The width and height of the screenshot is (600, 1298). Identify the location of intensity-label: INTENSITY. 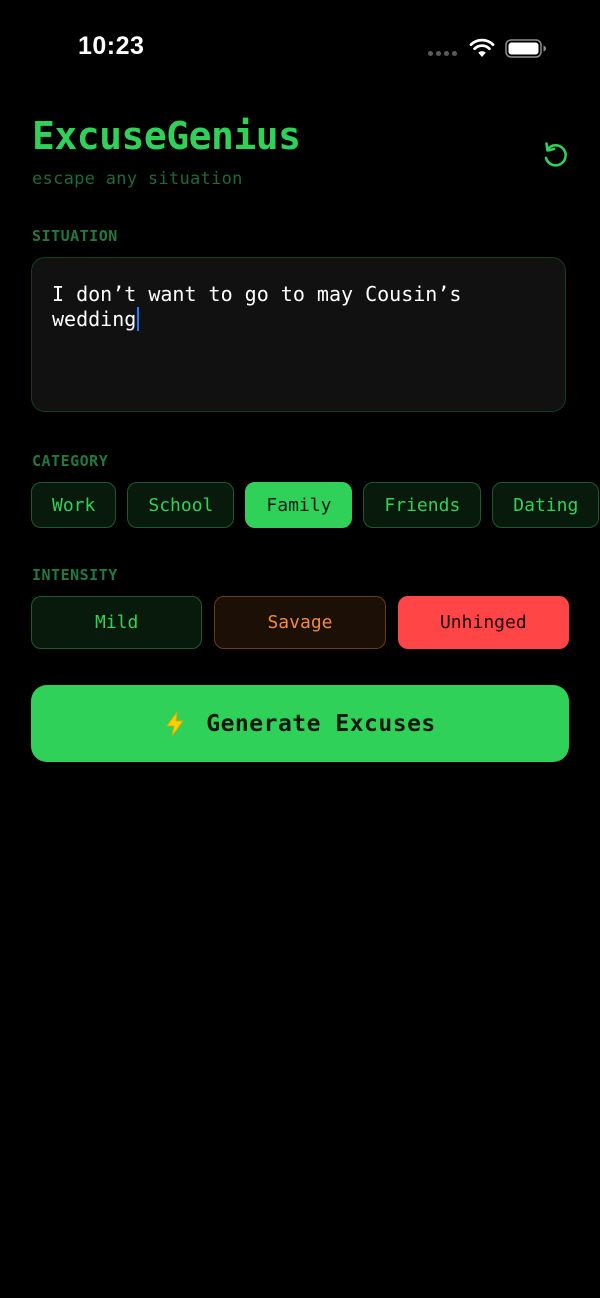
(75, 575).